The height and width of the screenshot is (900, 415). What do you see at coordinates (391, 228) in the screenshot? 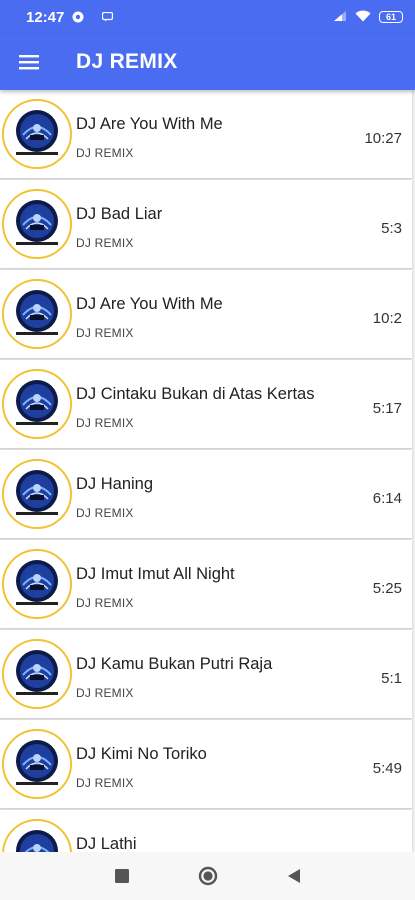
I see `song-duration: 5:3` at bounding box center [391, 228].